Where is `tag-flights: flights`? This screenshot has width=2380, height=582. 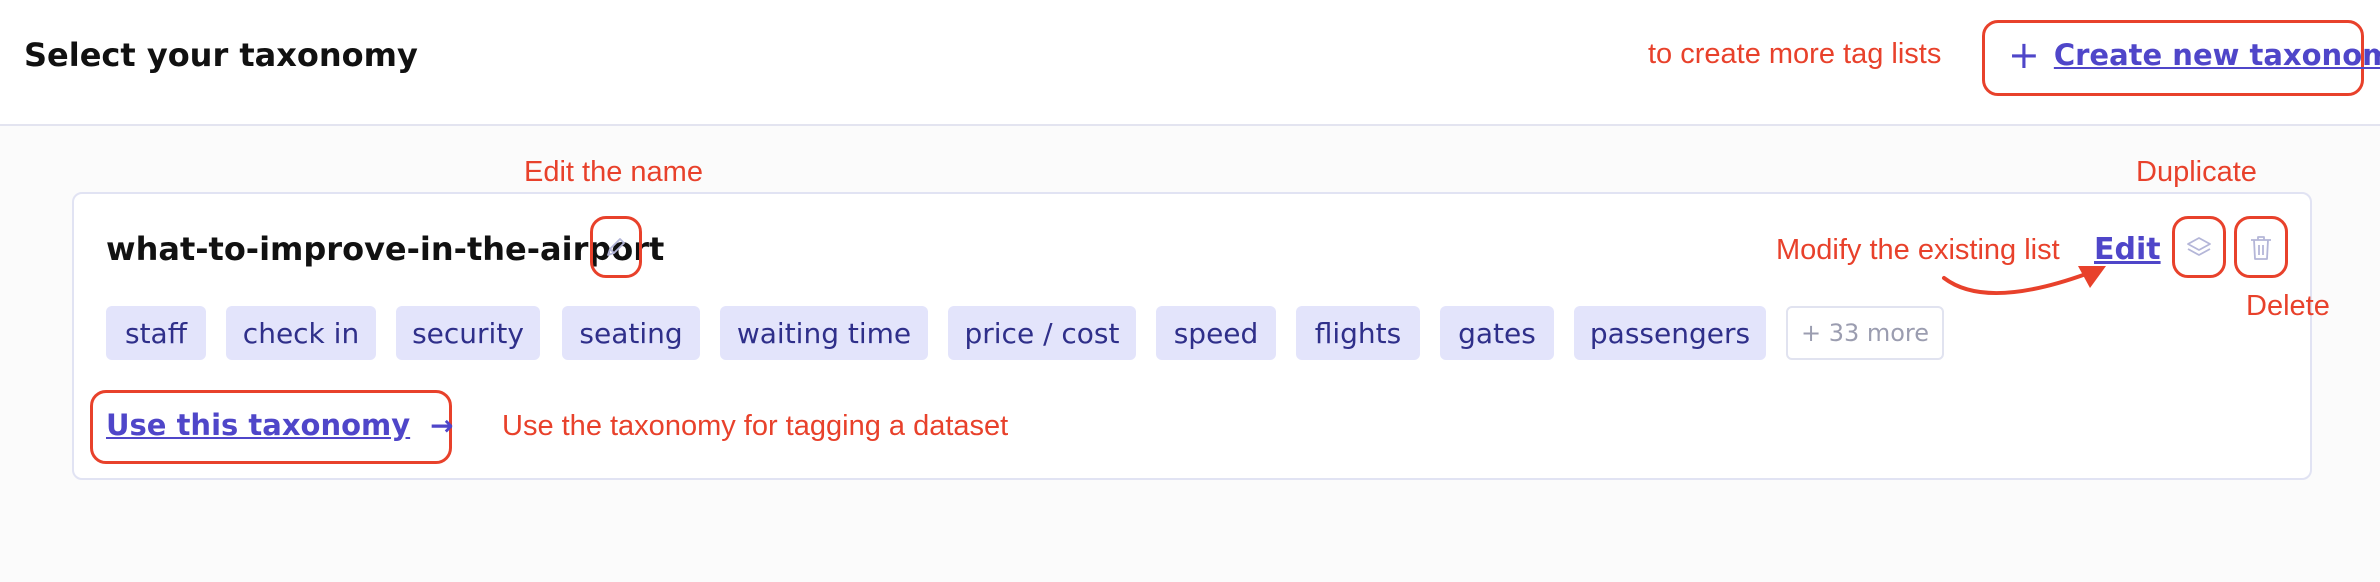 tag-flights: flights is located at coordinates (1358, 333).